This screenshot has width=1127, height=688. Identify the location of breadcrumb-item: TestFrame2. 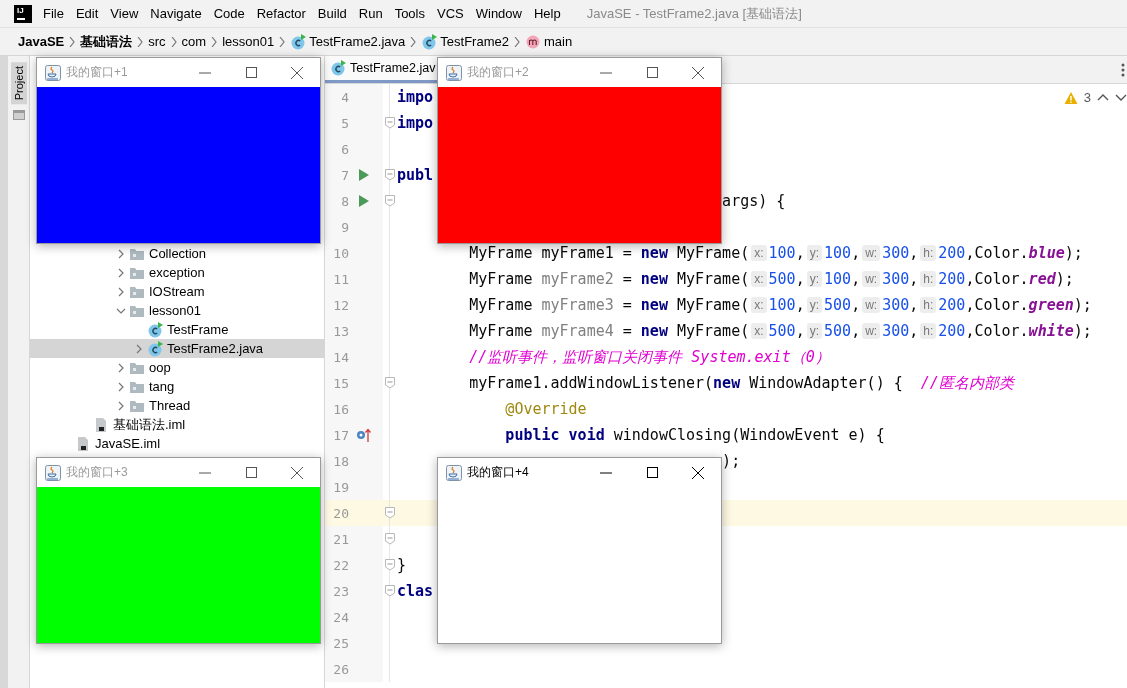
(465, 41).